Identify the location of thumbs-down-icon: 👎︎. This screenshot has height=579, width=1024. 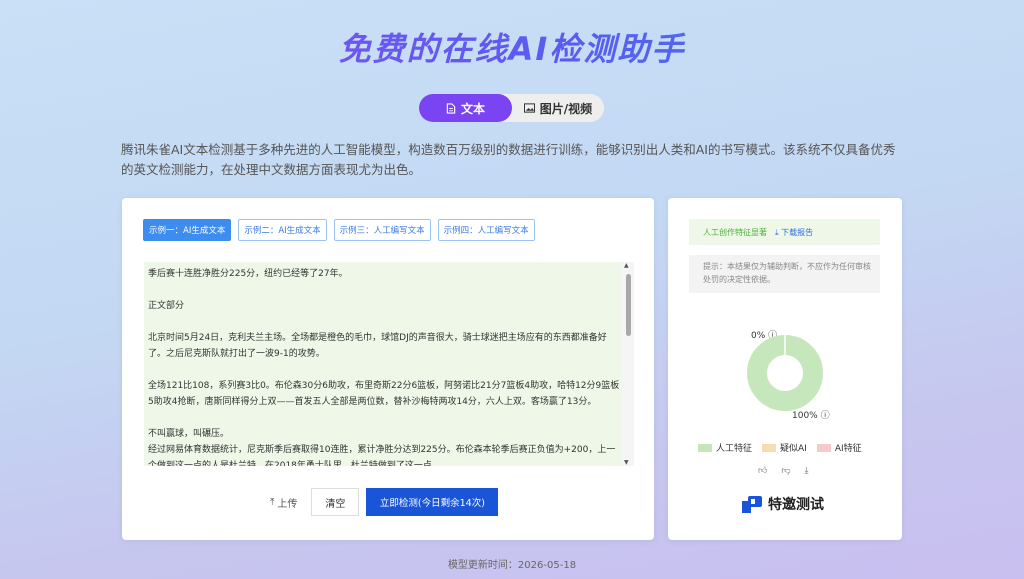
(785, 471).